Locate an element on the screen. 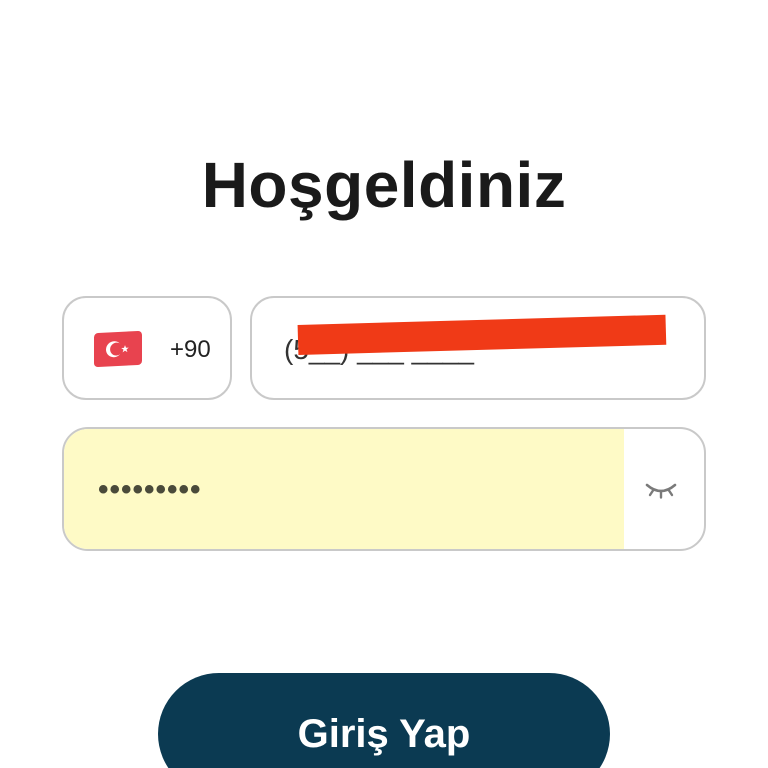 The image size is (768, 768). page-title: Hoşgeldiniz is located at coordinates (384, 185).